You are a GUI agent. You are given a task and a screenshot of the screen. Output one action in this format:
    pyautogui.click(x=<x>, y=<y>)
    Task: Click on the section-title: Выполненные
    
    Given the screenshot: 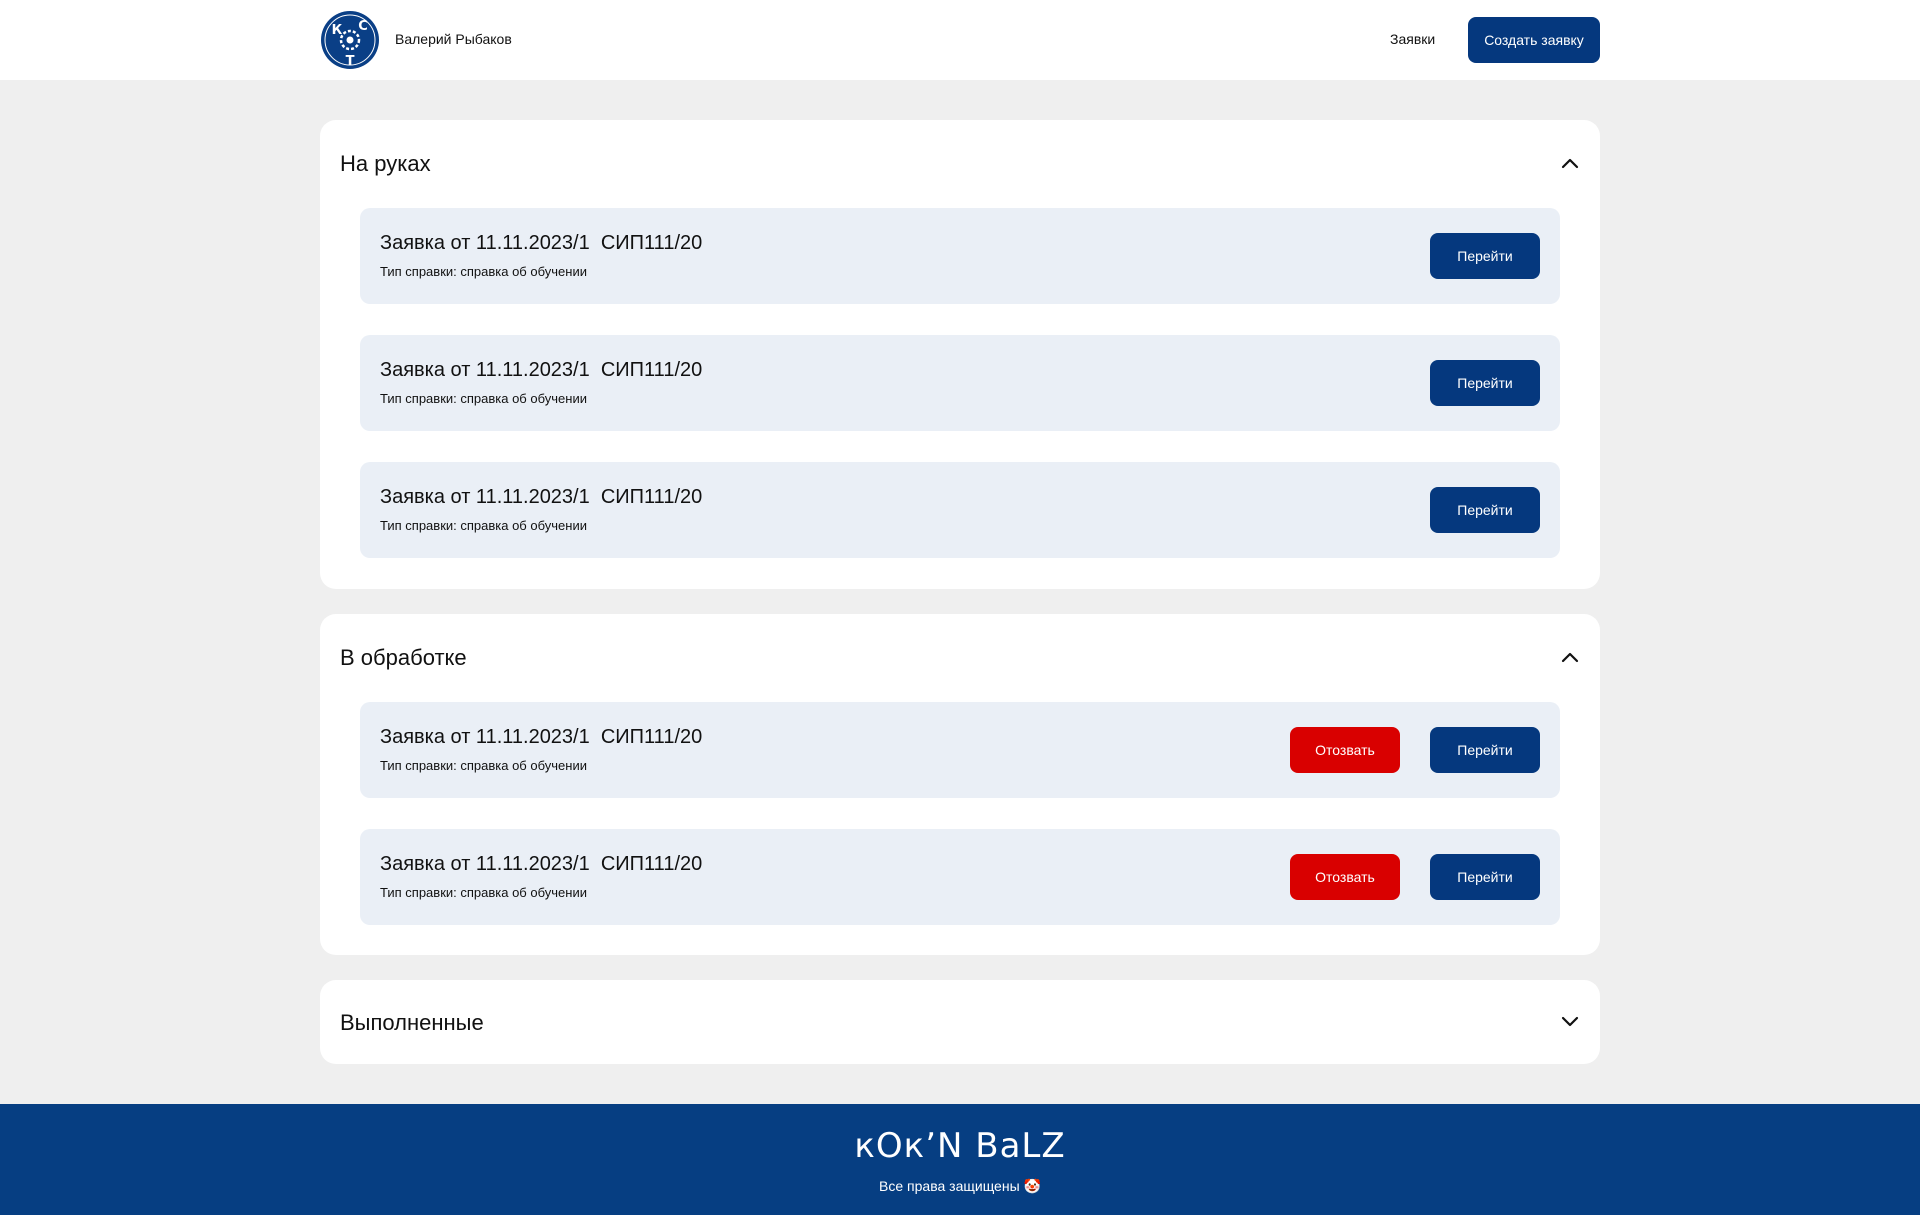 What is the action you would take?
    pyautogui.click(x=412, y=1022)
    